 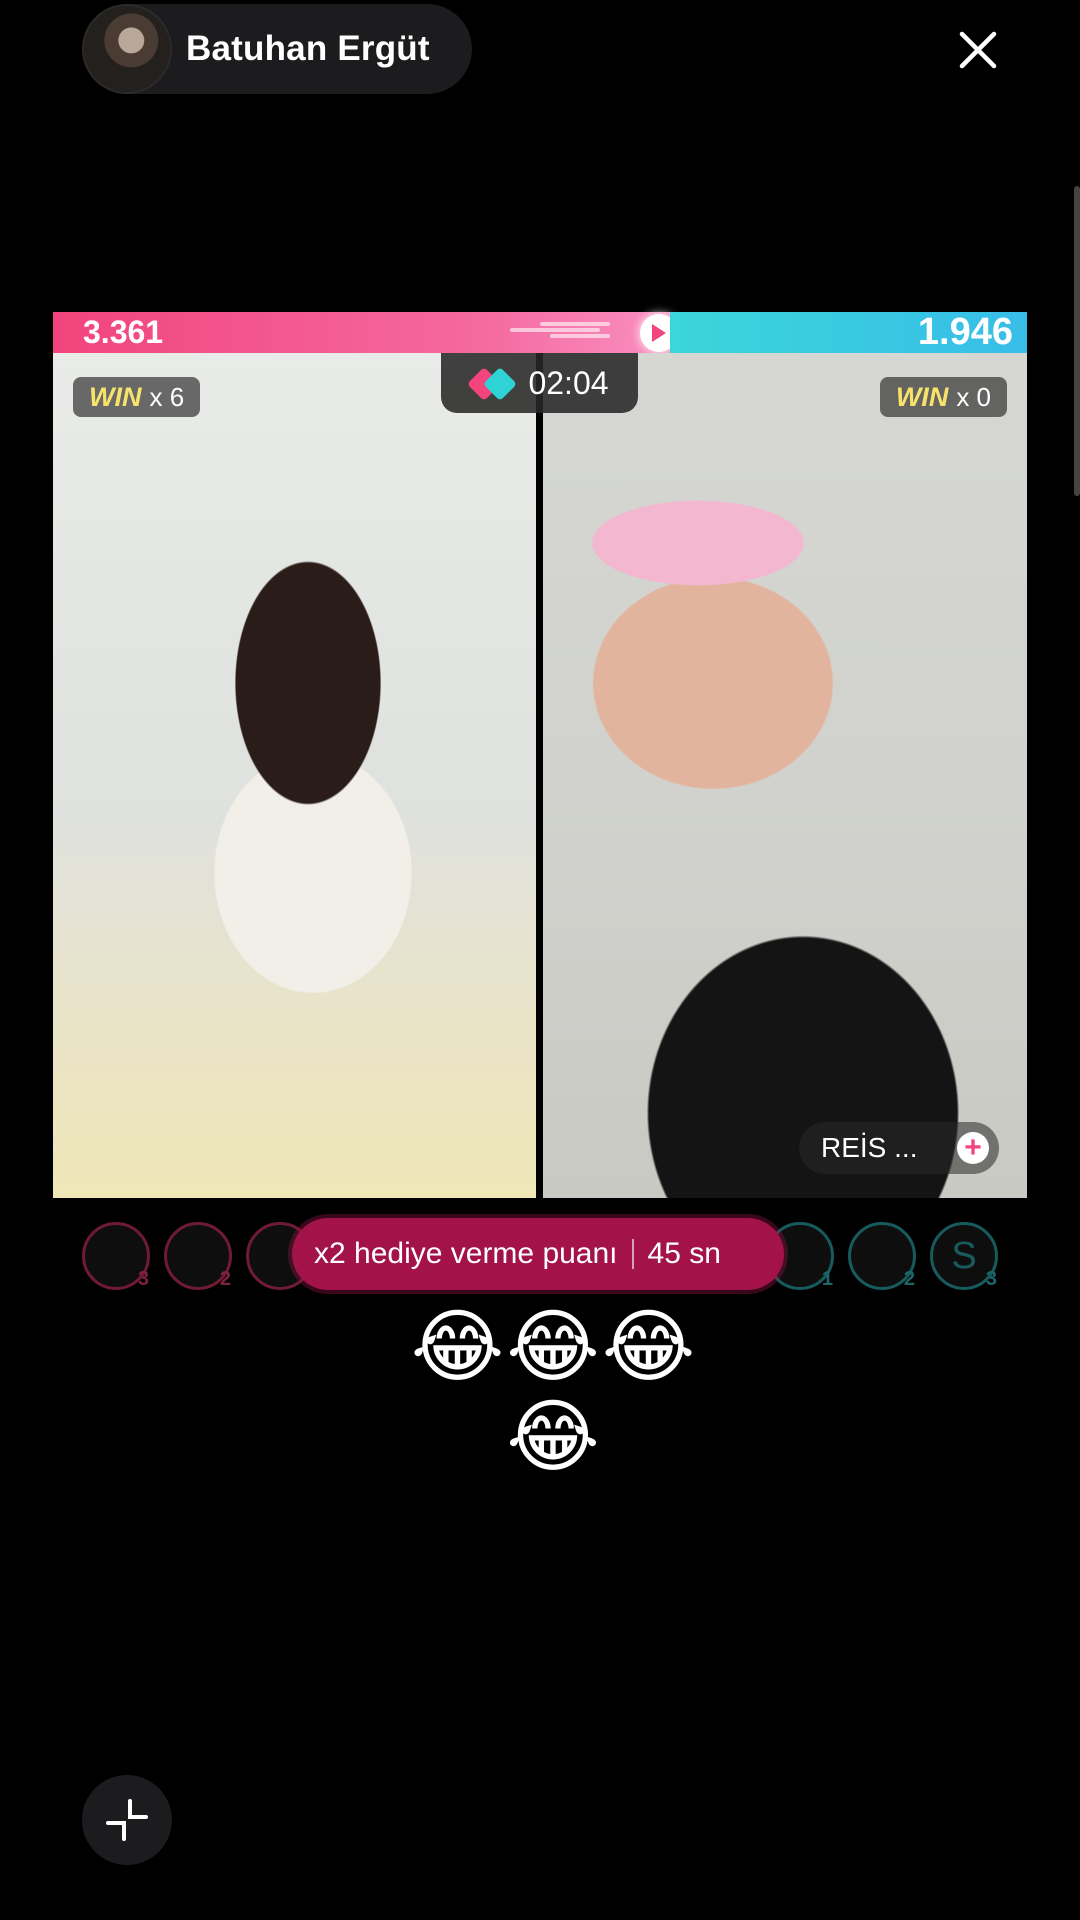 What do you see at coordinates (116, 1256) in the screenshot?
I see `left-supporter-avatar: 3` at bounding box center [116, 1256].